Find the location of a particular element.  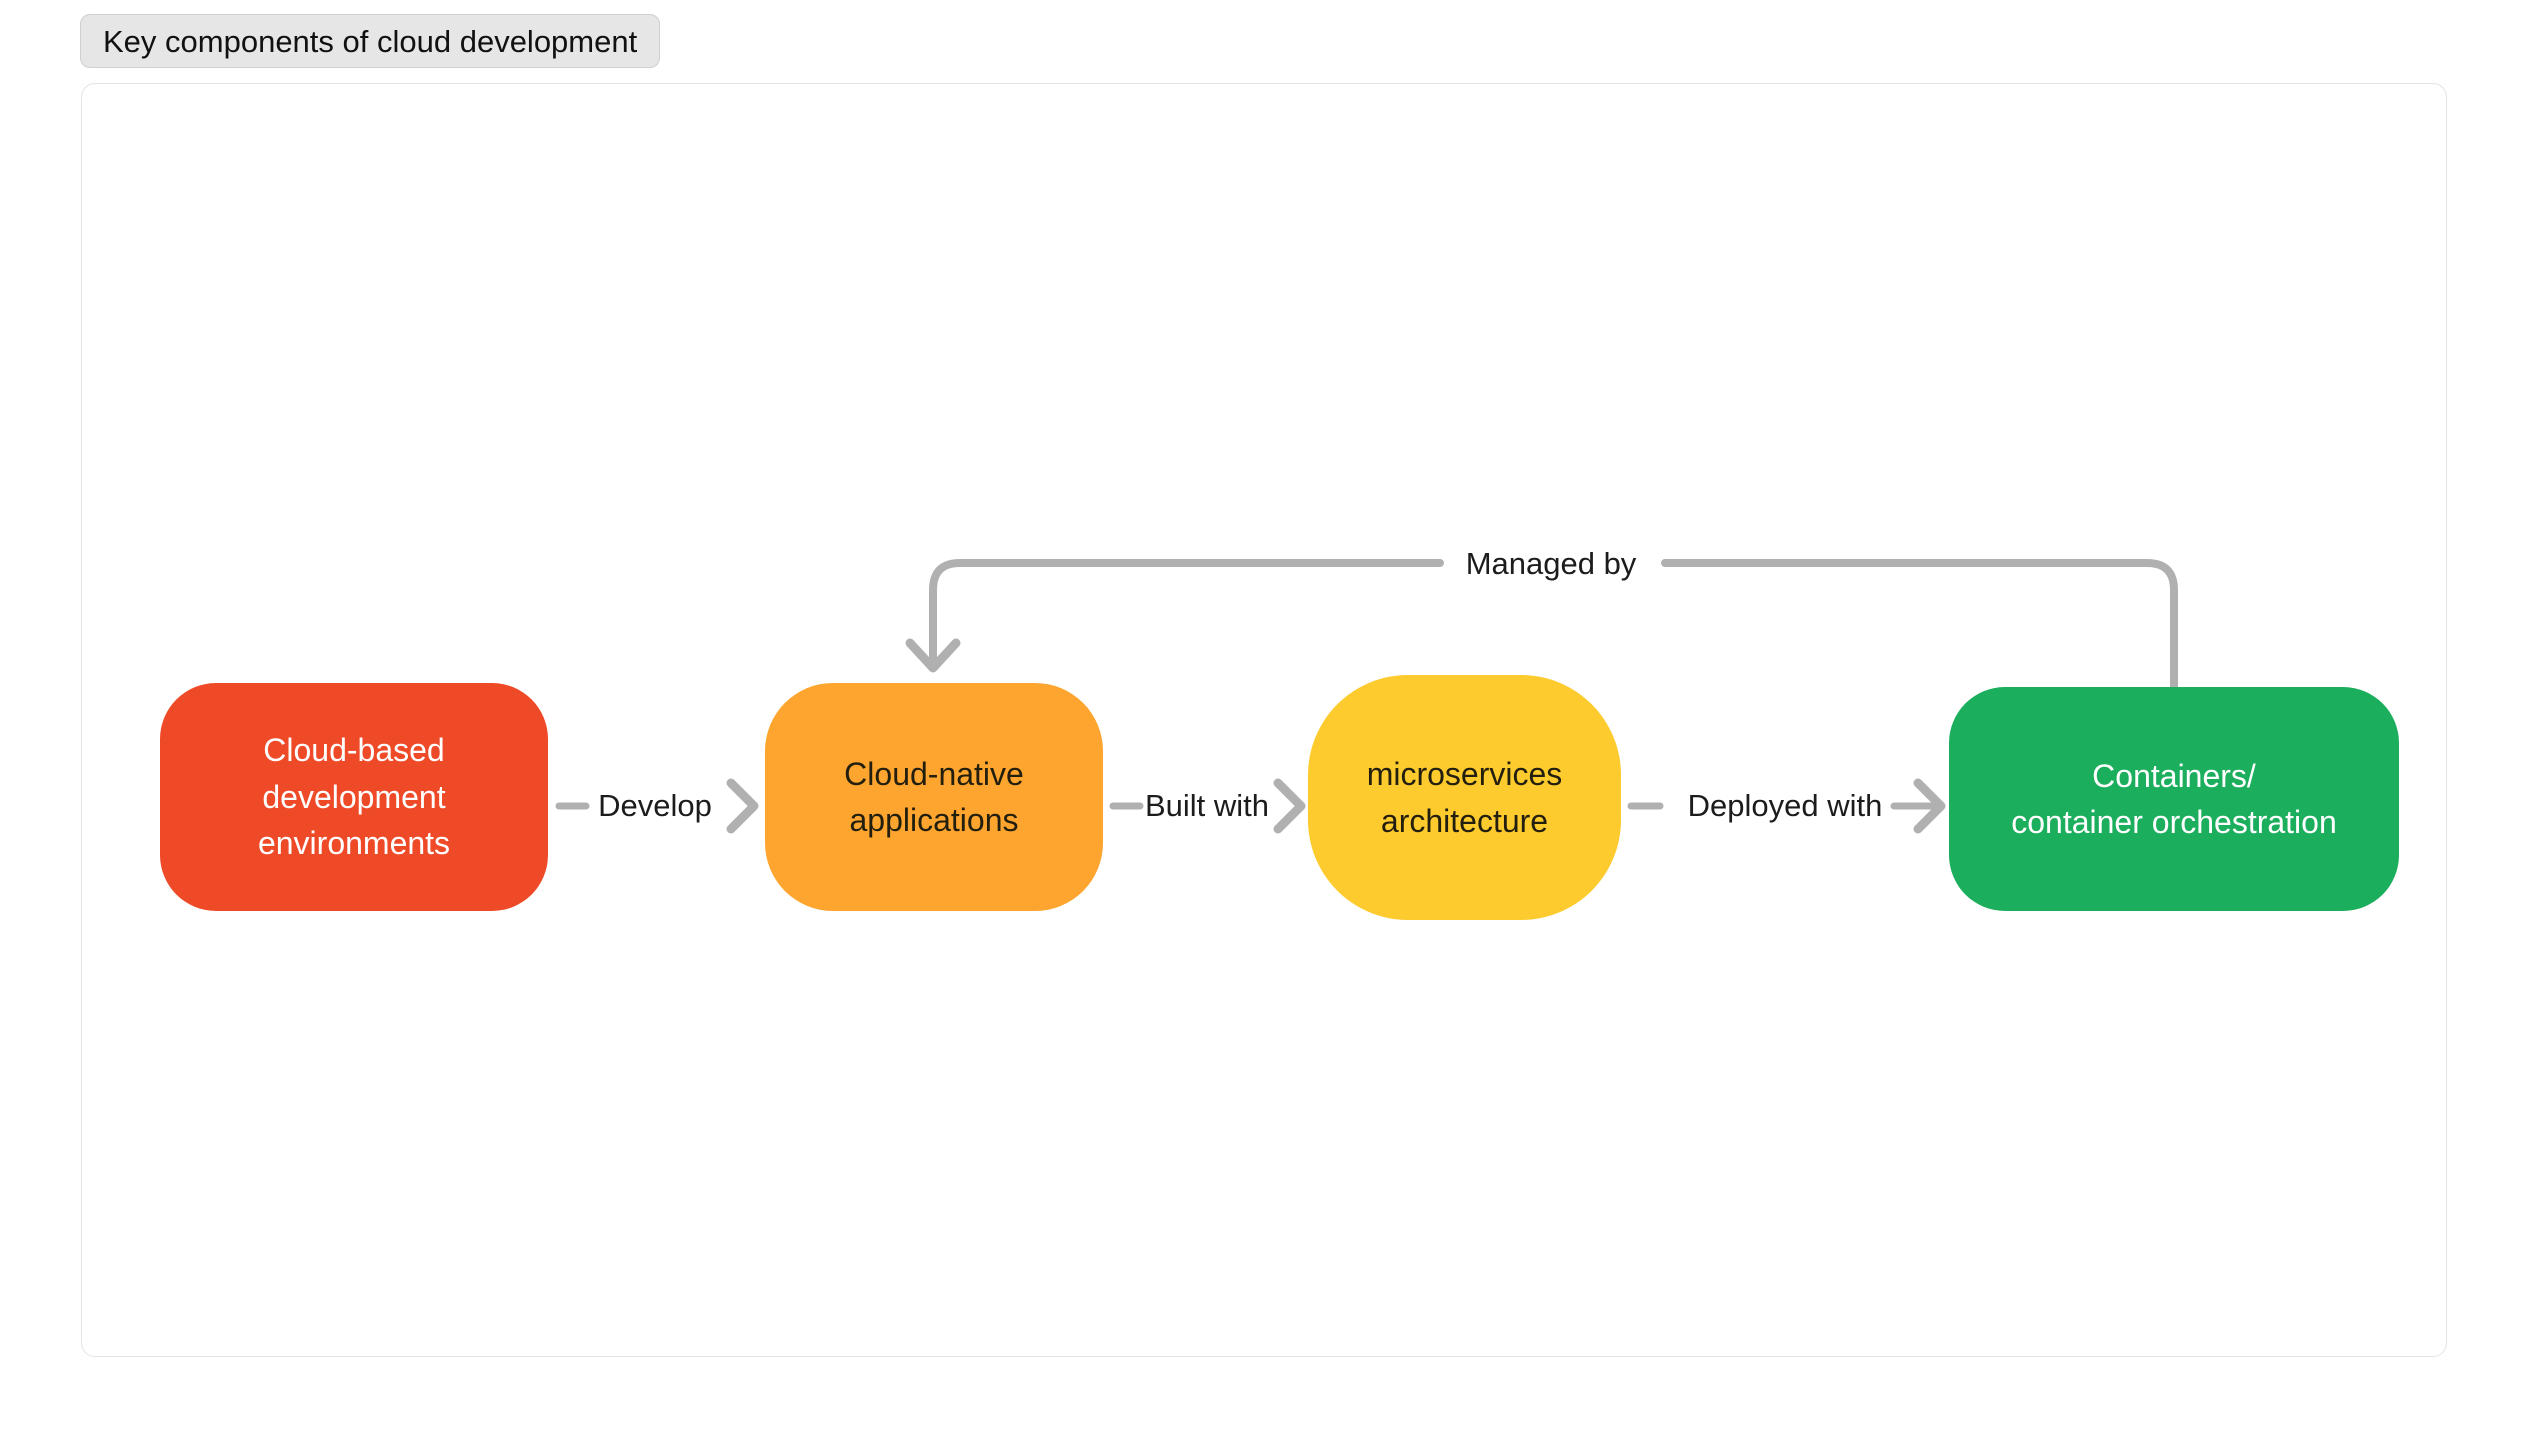

edge-label-managed-by: Managed by is located at coordinates (1551, 563).